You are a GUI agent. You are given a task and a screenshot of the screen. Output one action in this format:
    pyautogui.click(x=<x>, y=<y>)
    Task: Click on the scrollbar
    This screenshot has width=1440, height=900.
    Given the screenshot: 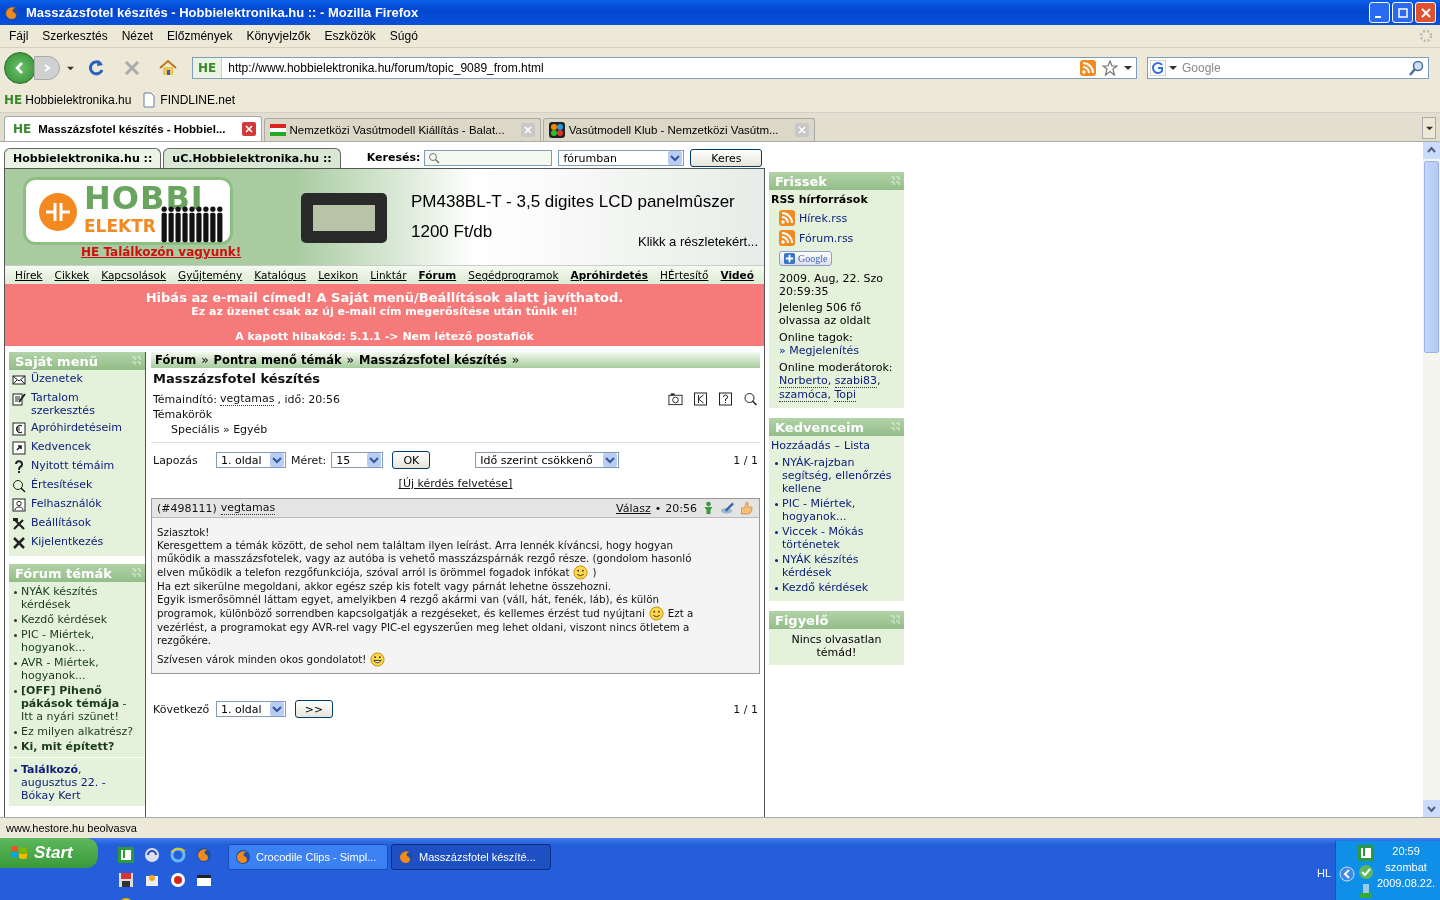 What is the action you would take?
    pyautogui.click(x=1431, y=479)
    